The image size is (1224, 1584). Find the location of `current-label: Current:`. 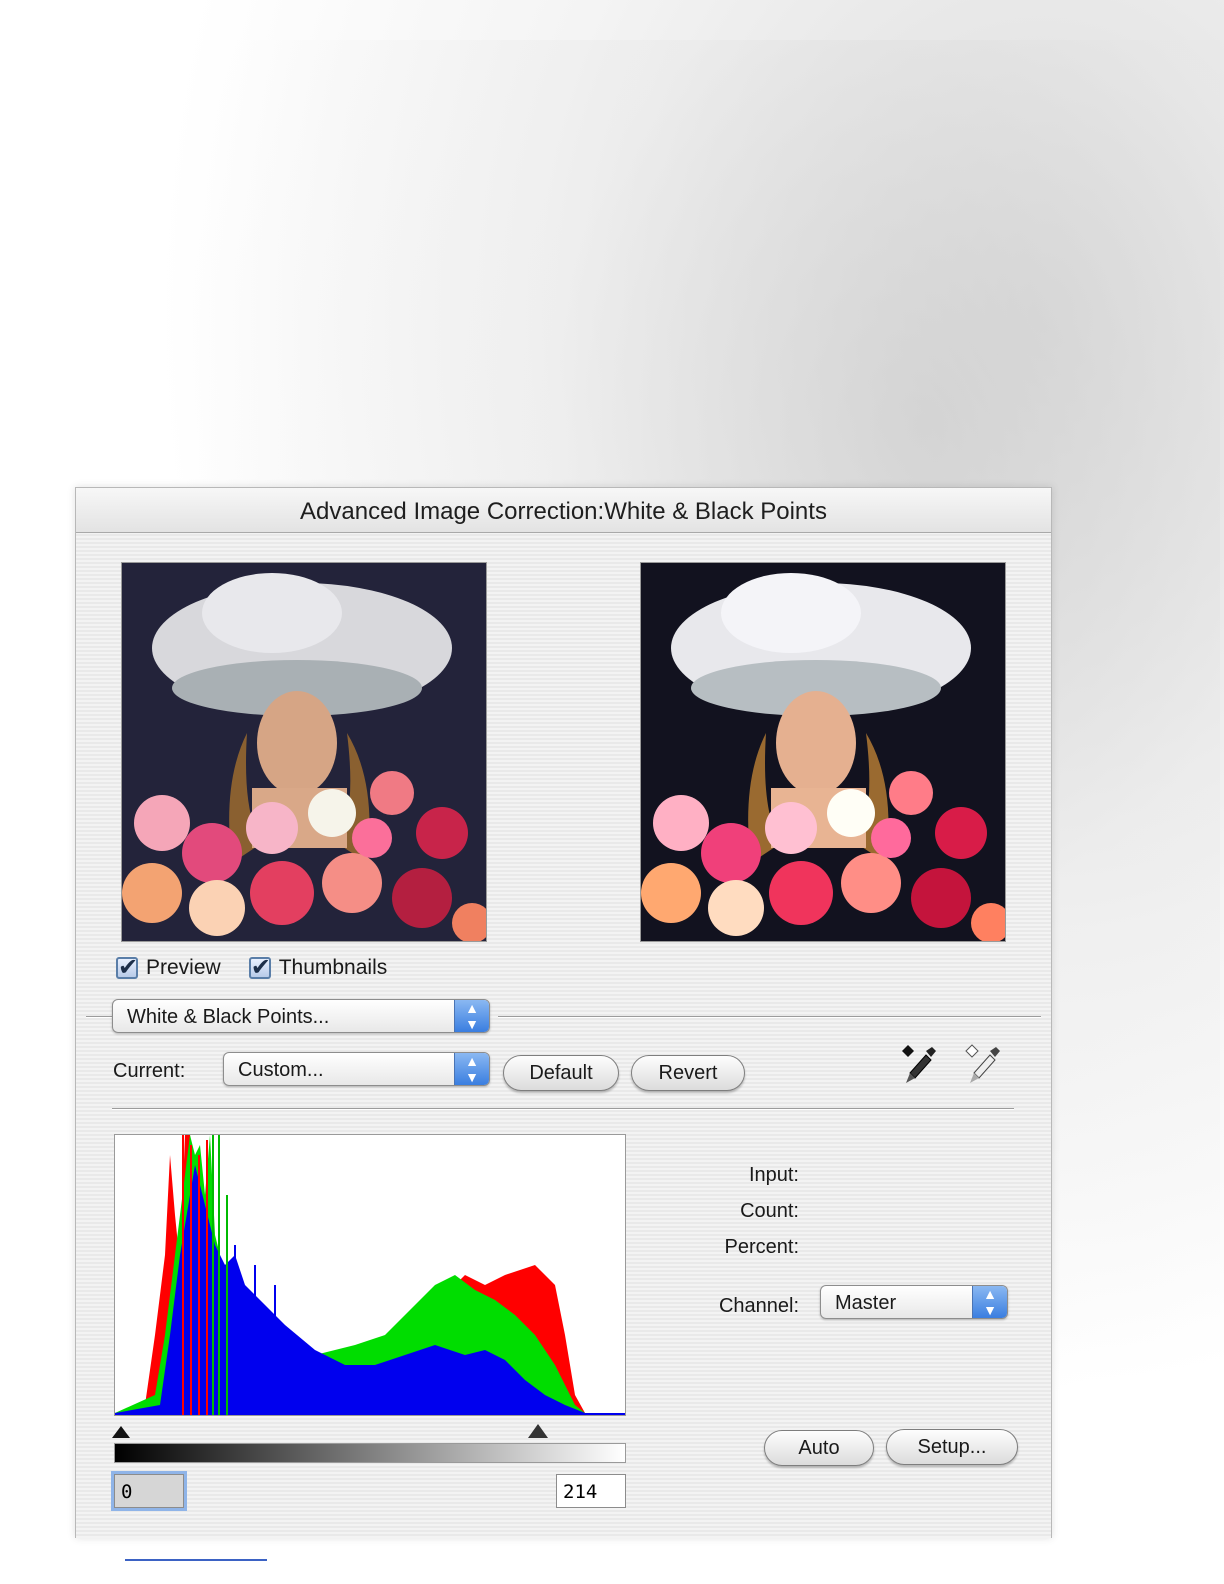

current-label: Current: is located at coordinates (149, 1071).